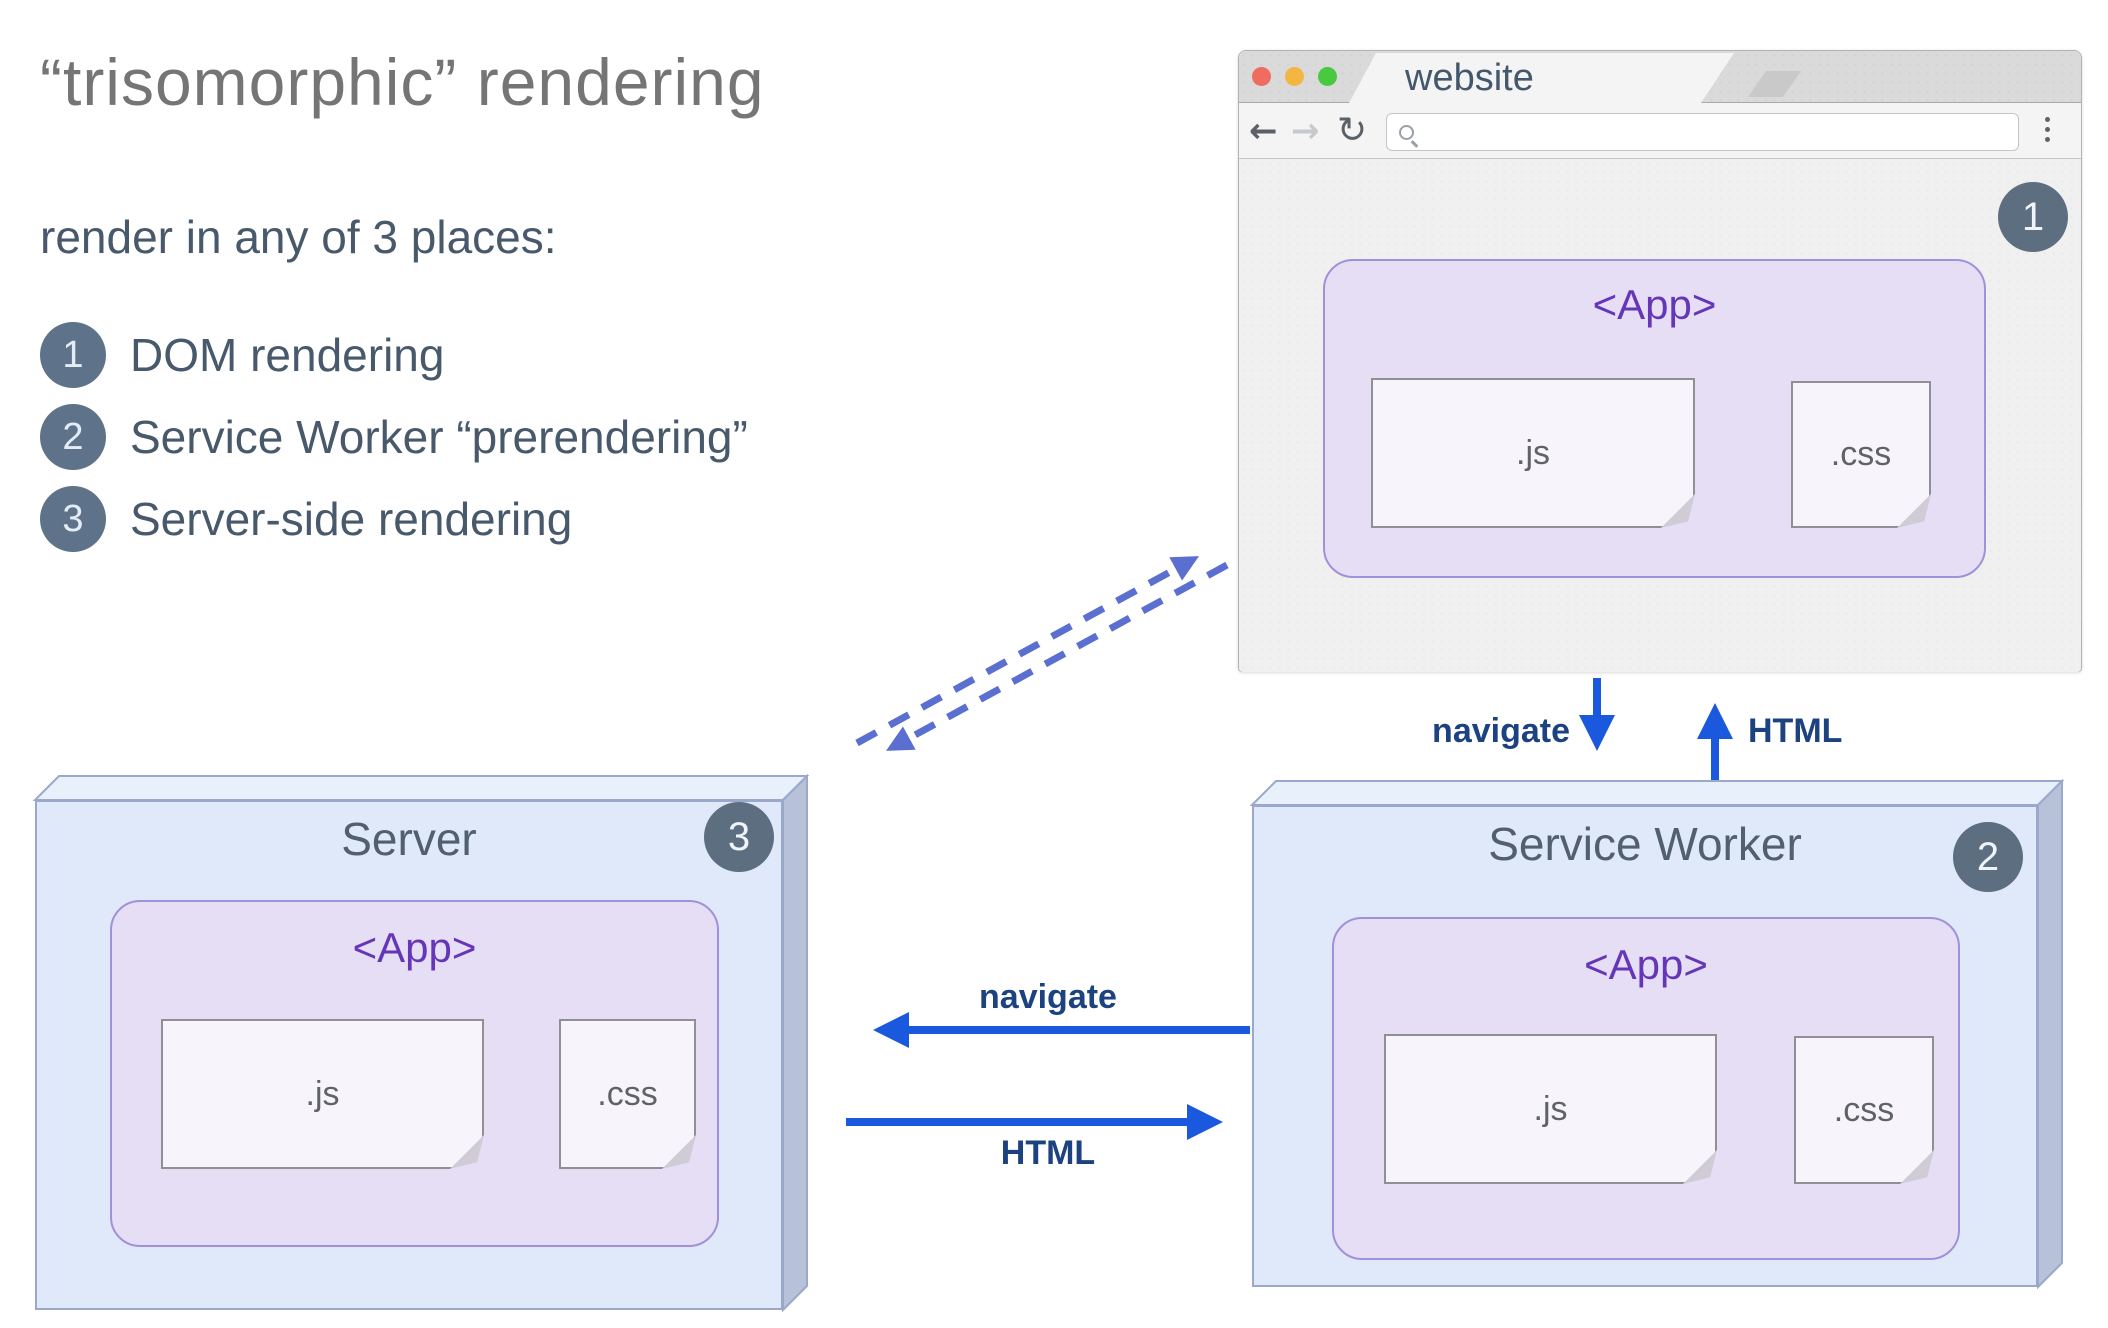  I want to click on navigate-left-arrow-label: navigate, so click(1048, 997).